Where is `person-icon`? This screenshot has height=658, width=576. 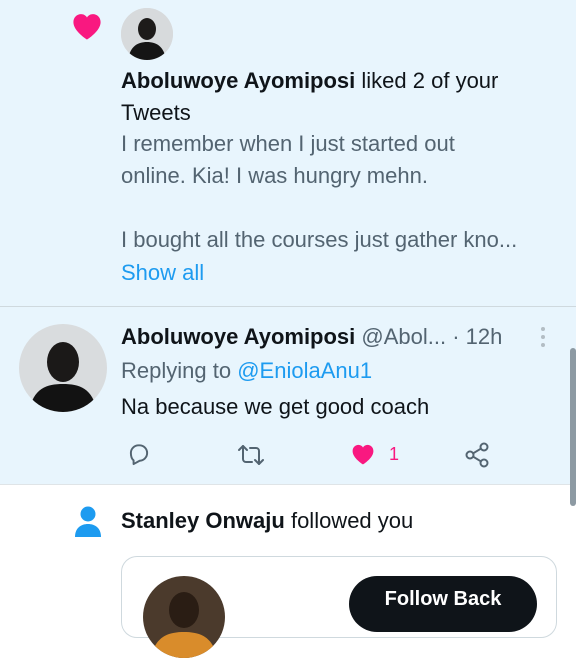 person-icon is located at coordinates (88, 521).